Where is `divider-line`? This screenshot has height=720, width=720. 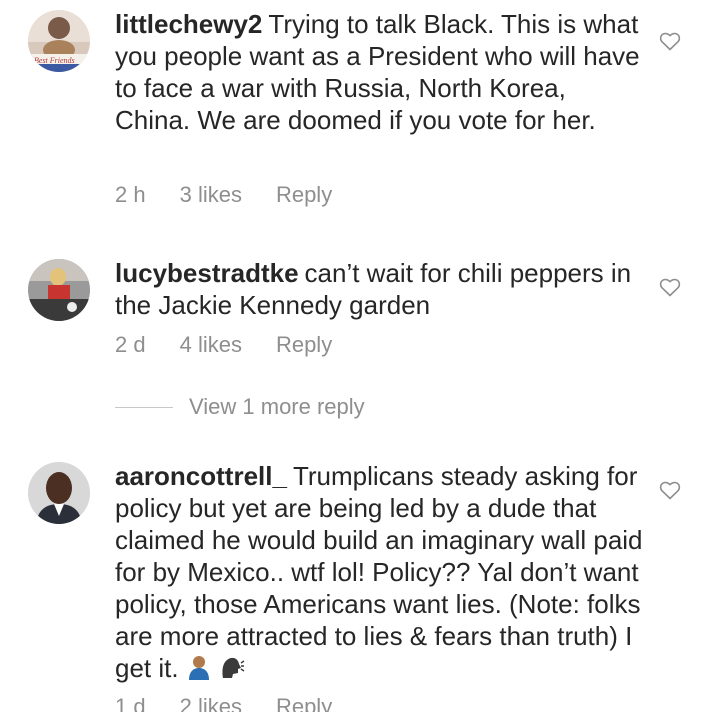 divider-line is located at coordinates (144, 407).